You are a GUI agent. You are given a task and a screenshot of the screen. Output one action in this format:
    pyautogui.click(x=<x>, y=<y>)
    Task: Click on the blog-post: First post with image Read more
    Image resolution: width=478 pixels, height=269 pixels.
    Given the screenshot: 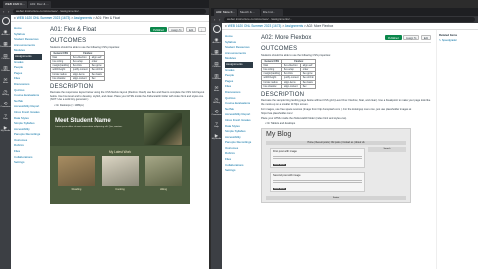 What is the action you would take?
    pyautogui.click(x=317, y=158)
    